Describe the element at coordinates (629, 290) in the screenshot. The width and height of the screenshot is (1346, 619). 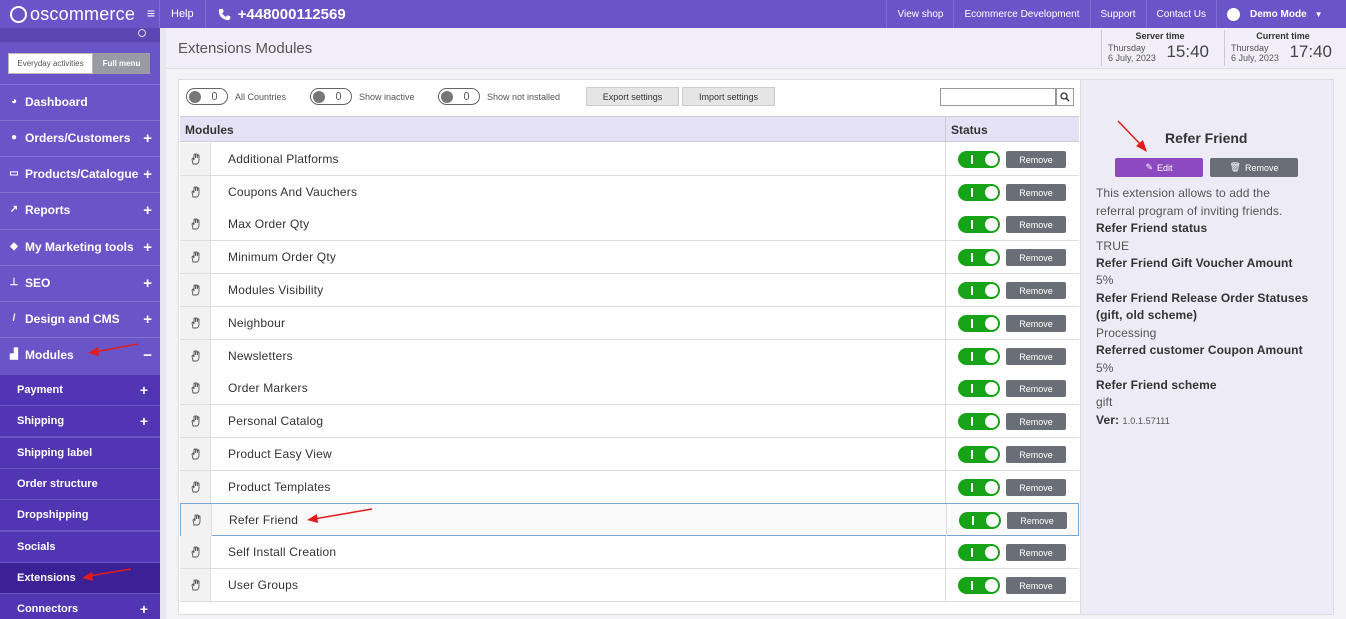
I see `table-row: Modules Visibility Remove` at that location.